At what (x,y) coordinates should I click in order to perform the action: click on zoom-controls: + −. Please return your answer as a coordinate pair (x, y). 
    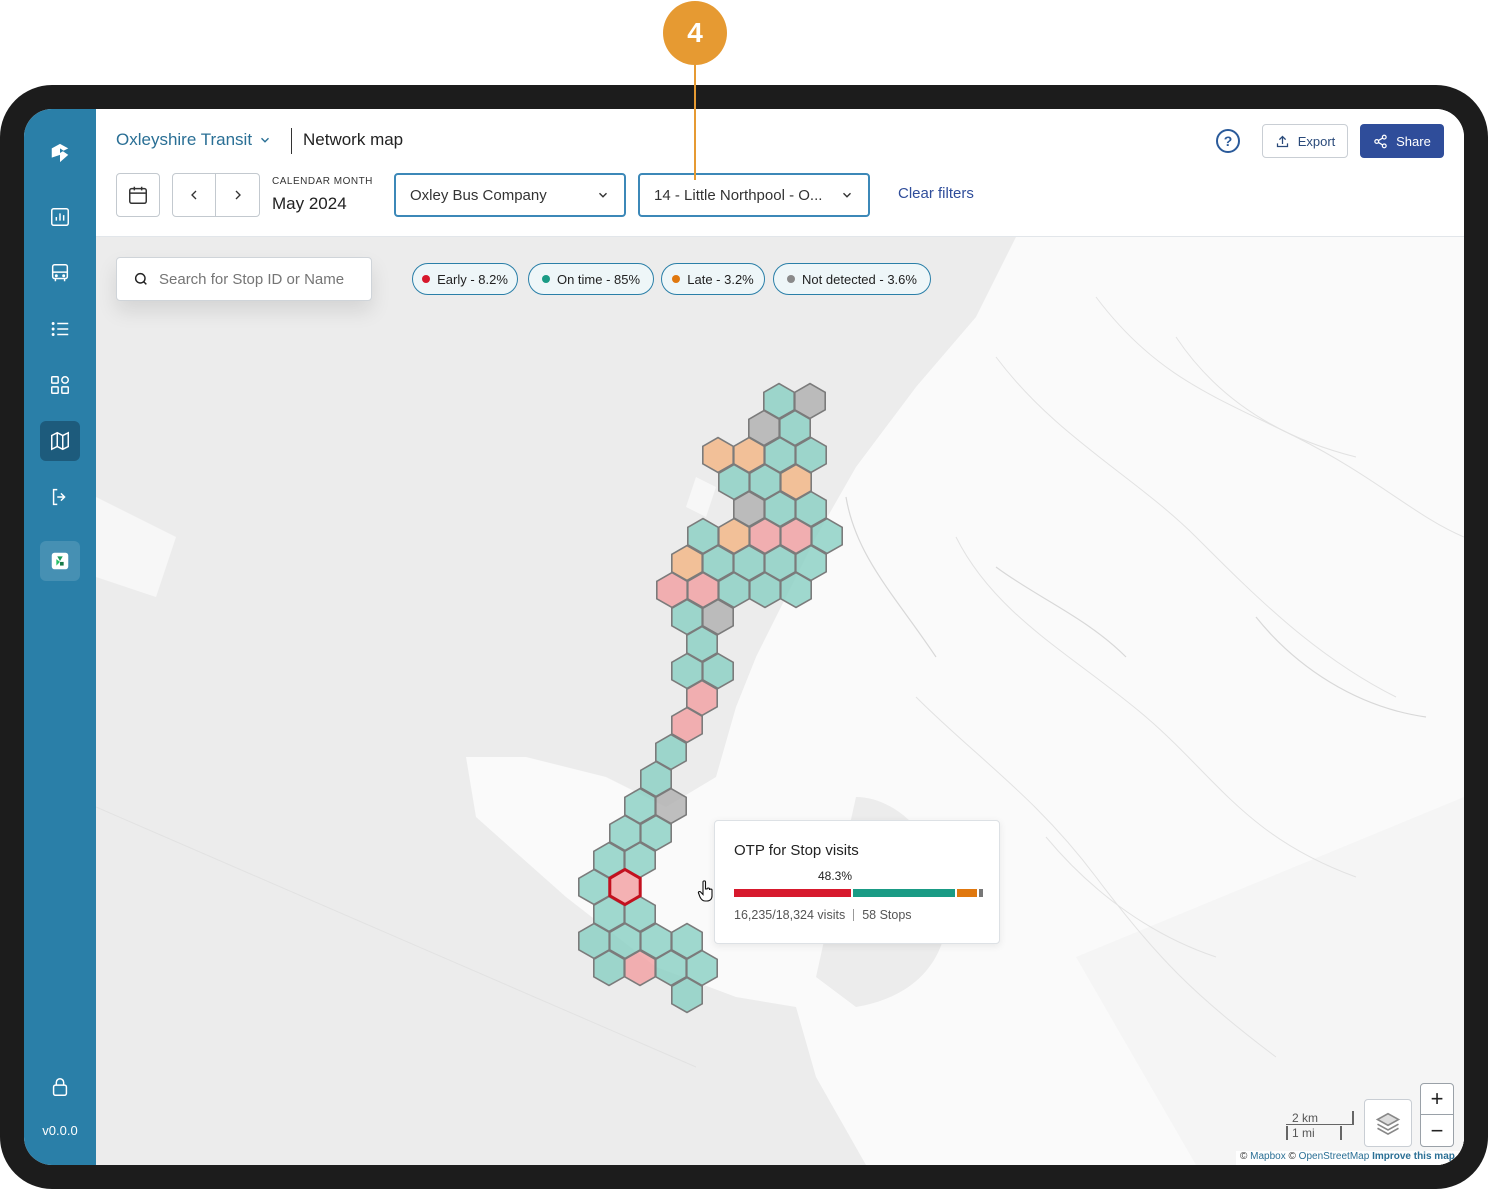
    Looking at the image, I should click on (1437, 1115).